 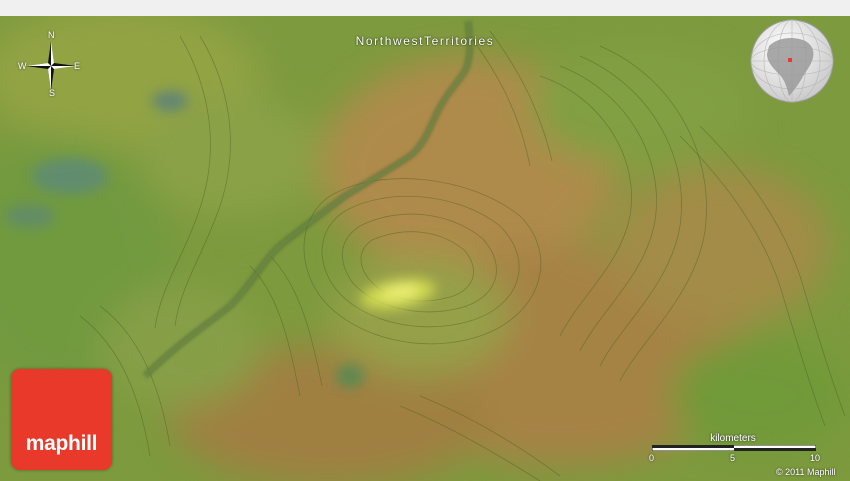 I want to click on maphill-logo: maphill, so click(x=61, y=419).